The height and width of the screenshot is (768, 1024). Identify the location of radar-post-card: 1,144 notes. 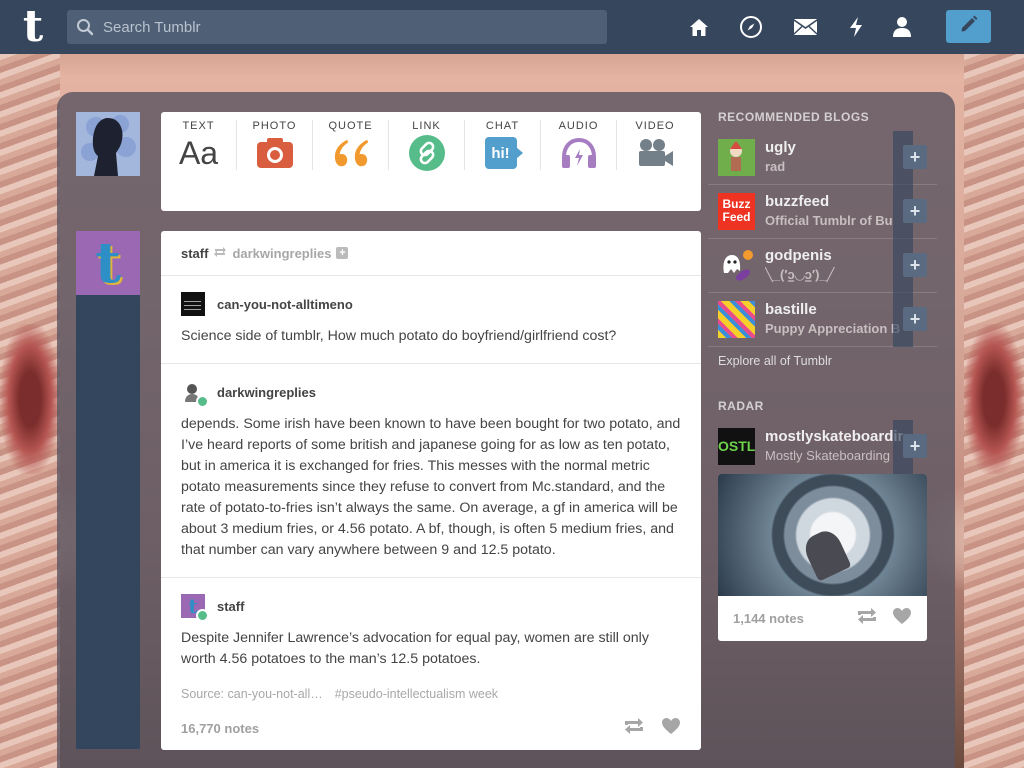
(822, 557).